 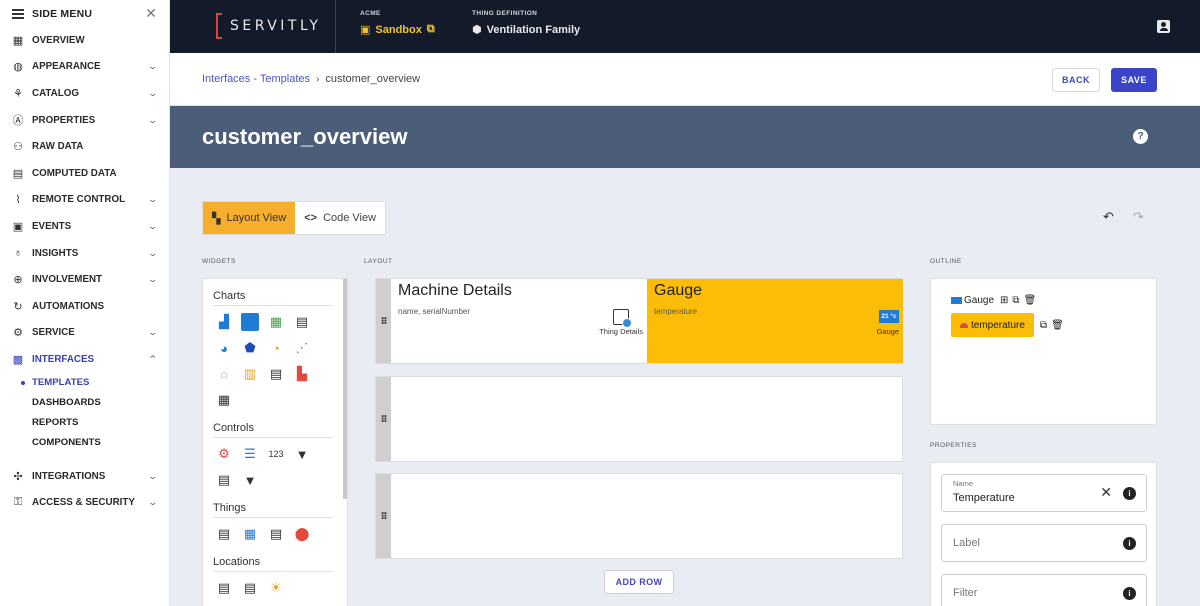 What do you see at coordinates (84, 443) in the screenshot?
I see `sidebar-subitem-components: COMPONENTS` at bounding box center [84, 443].